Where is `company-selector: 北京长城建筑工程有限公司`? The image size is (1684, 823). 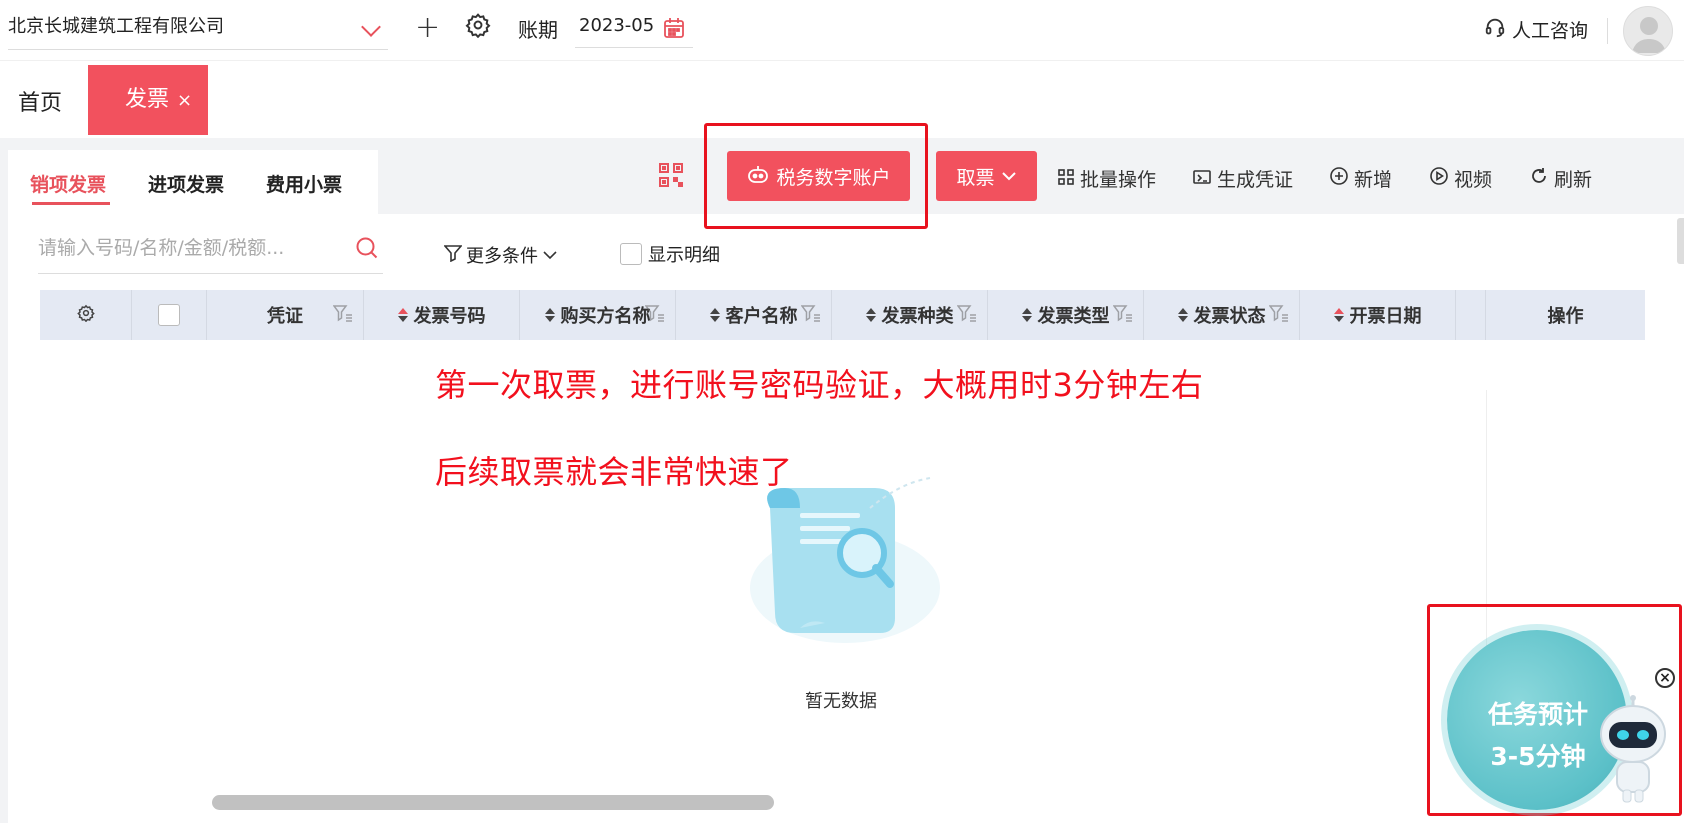 company-selector: 北京长城建筑工程有限公司 is located at coordinates (198, 29).